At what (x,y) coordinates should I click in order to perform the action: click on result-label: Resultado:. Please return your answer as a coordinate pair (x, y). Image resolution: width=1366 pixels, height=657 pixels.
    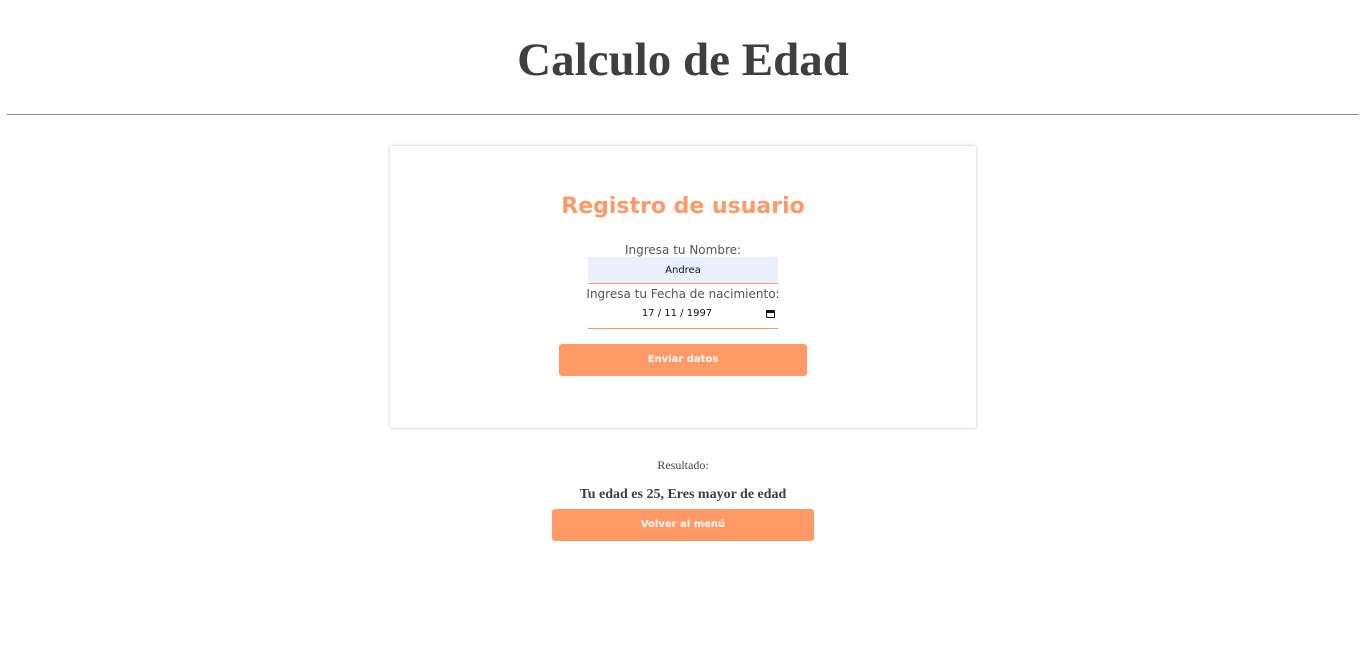
    Looking at the image, I should click on (683, 465).